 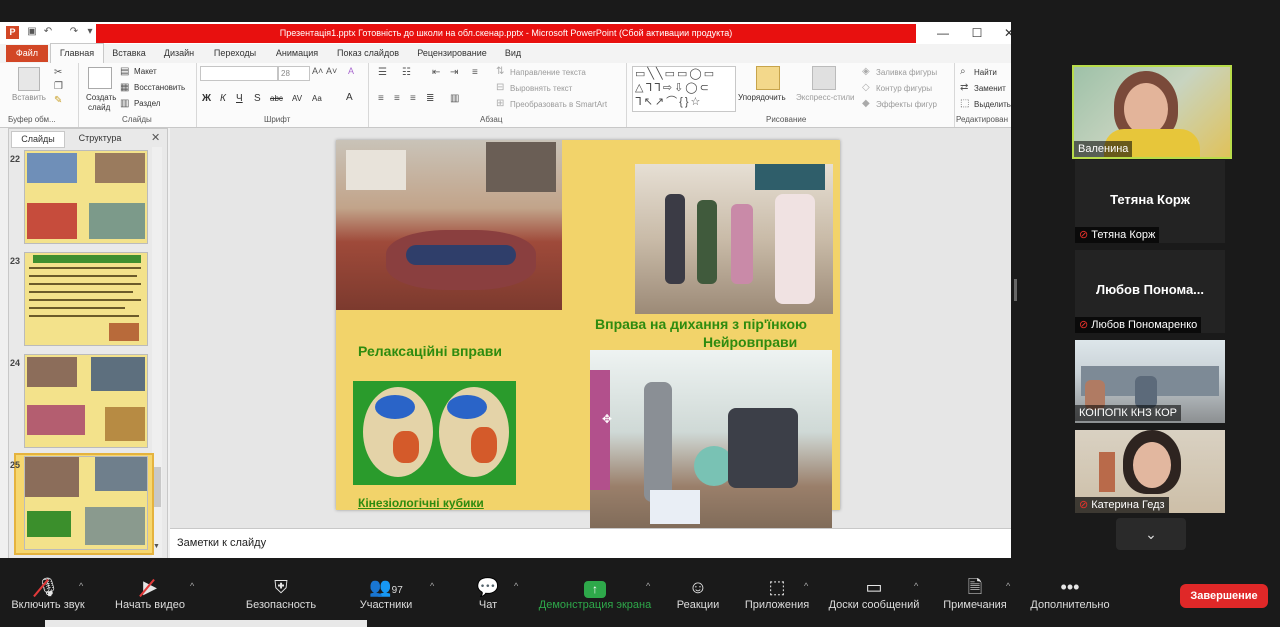 What do you see at coordinates (975, 599) in the screenshot?
I see `notes-button: 🗎 Примечания` at bounding box center [975, 599].